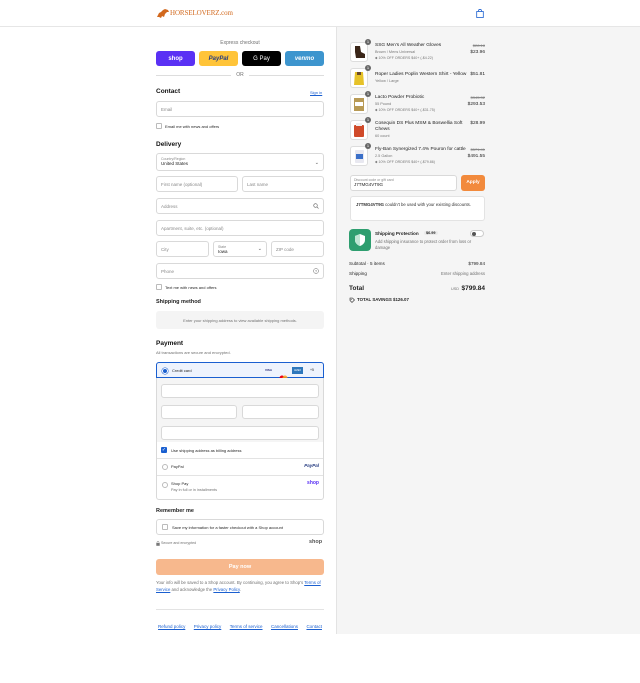 Image resolution: width=640 pixels, height=683 pixels. What do you see at coordinates (169, 144) in the screenshot?
I see `delivery-heading: Delivery` at bounding box center [169, 144].